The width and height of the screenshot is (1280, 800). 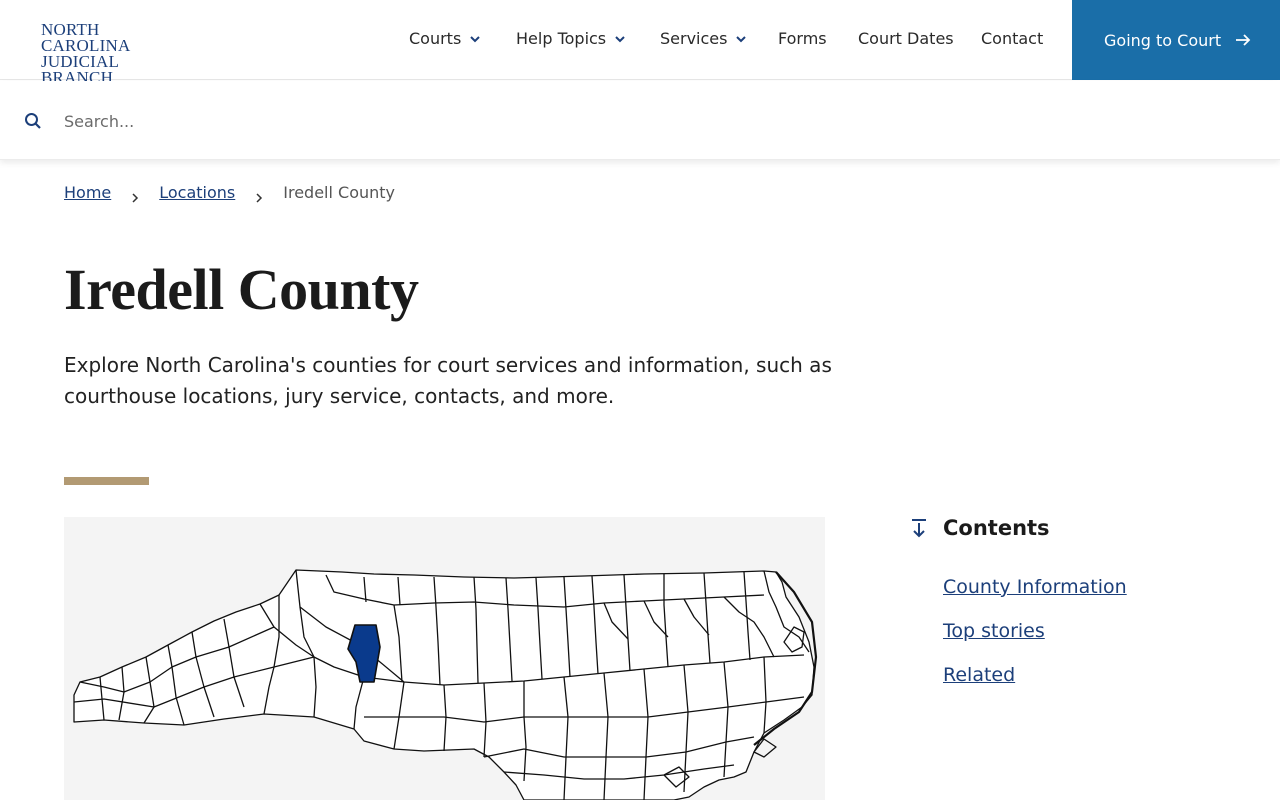 I want to click on nav-courts-label: Courts, so click(x=435, y=38).